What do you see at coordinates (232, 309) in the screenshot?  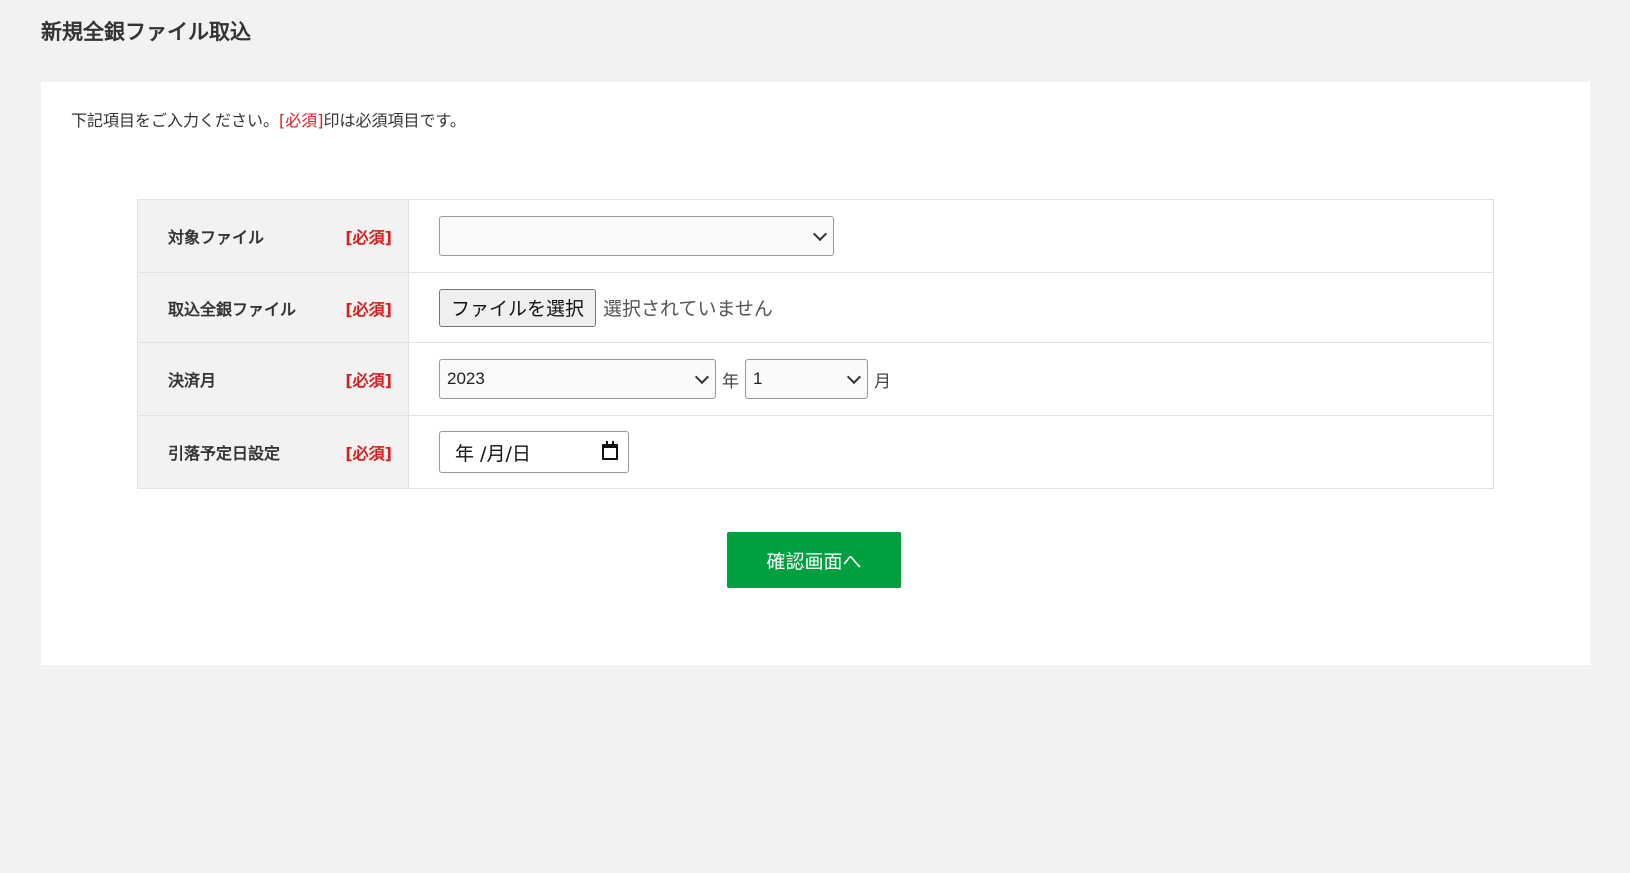 I see `zengin-file-label: 取込全銀ファイル` at bounding box center [232, 309].